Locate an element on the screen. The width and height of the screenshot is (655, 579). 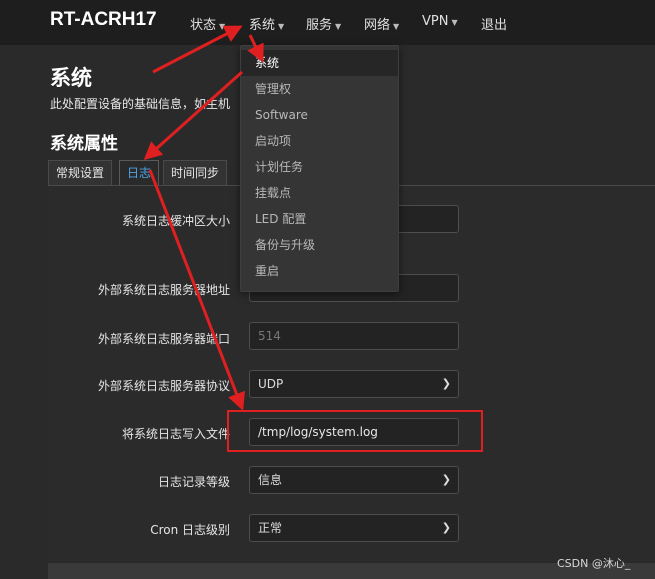
watermark: CSDN @沐心_ is located at coordinates (594, 563).